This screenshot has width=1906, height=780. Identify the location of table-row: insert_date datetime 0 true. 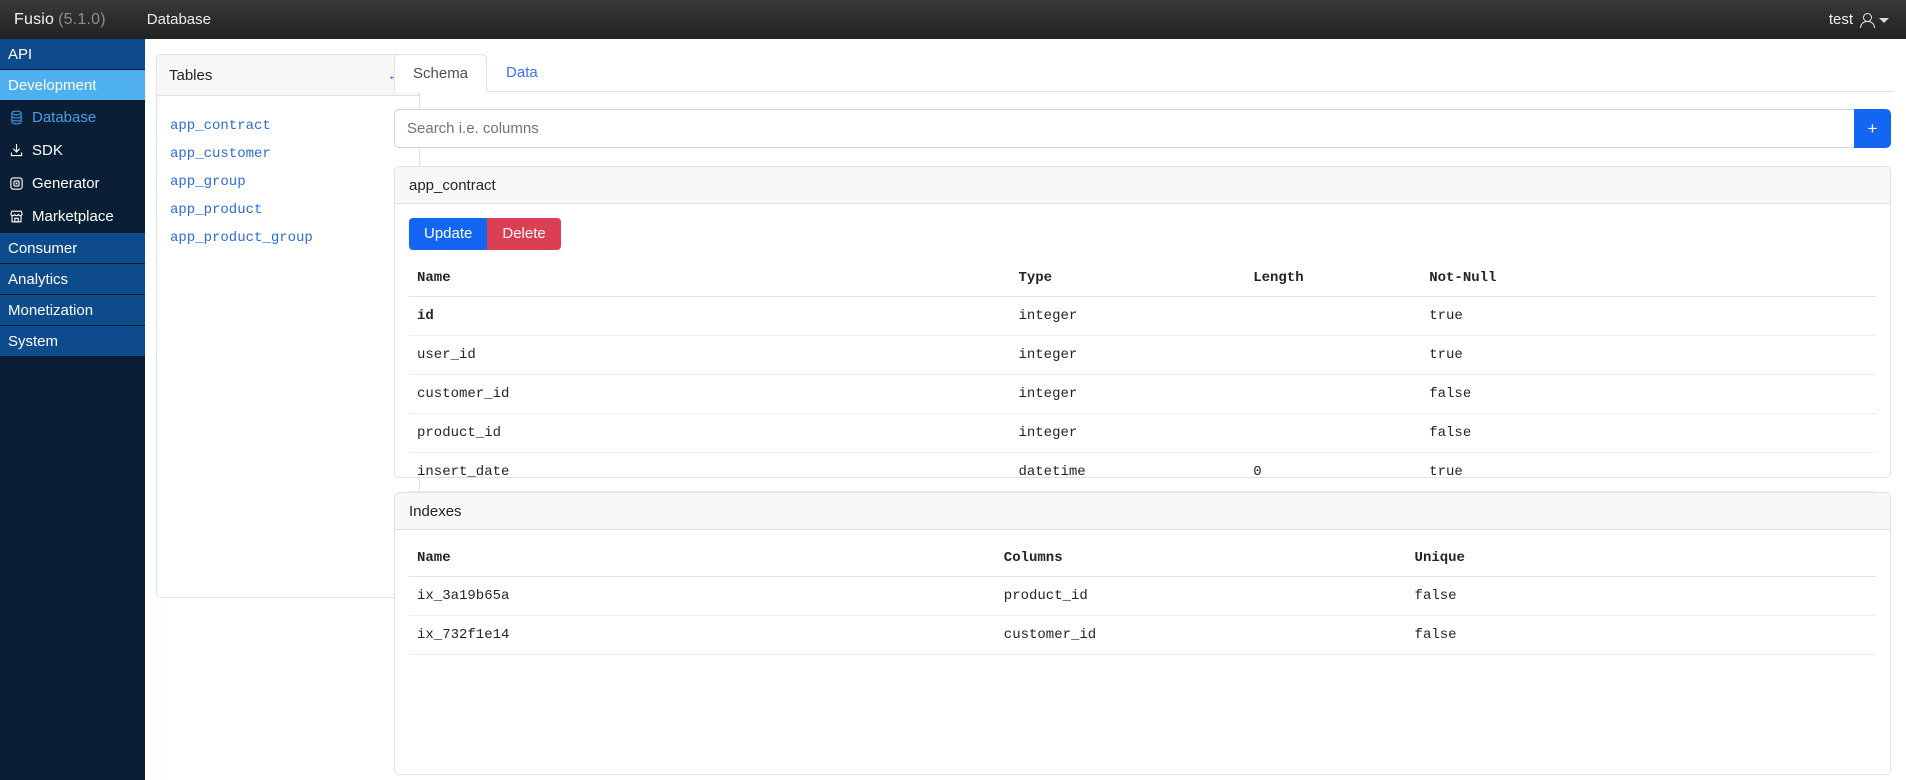
(1142, 472).